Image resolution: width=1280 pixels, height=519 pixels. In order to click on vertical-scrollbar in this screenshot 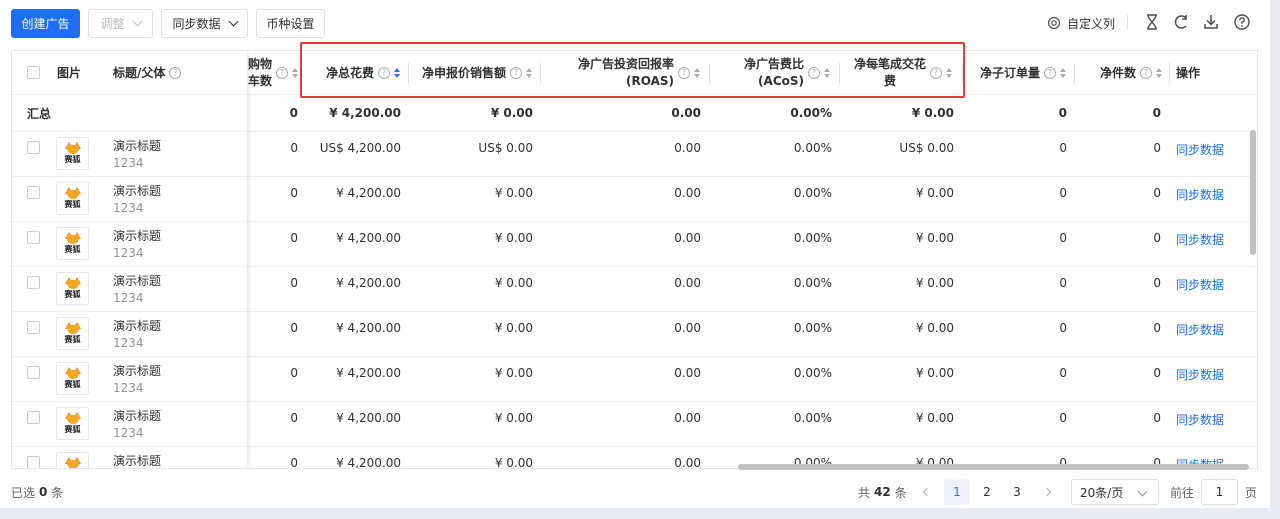, I will do `click(1253, 192)`.